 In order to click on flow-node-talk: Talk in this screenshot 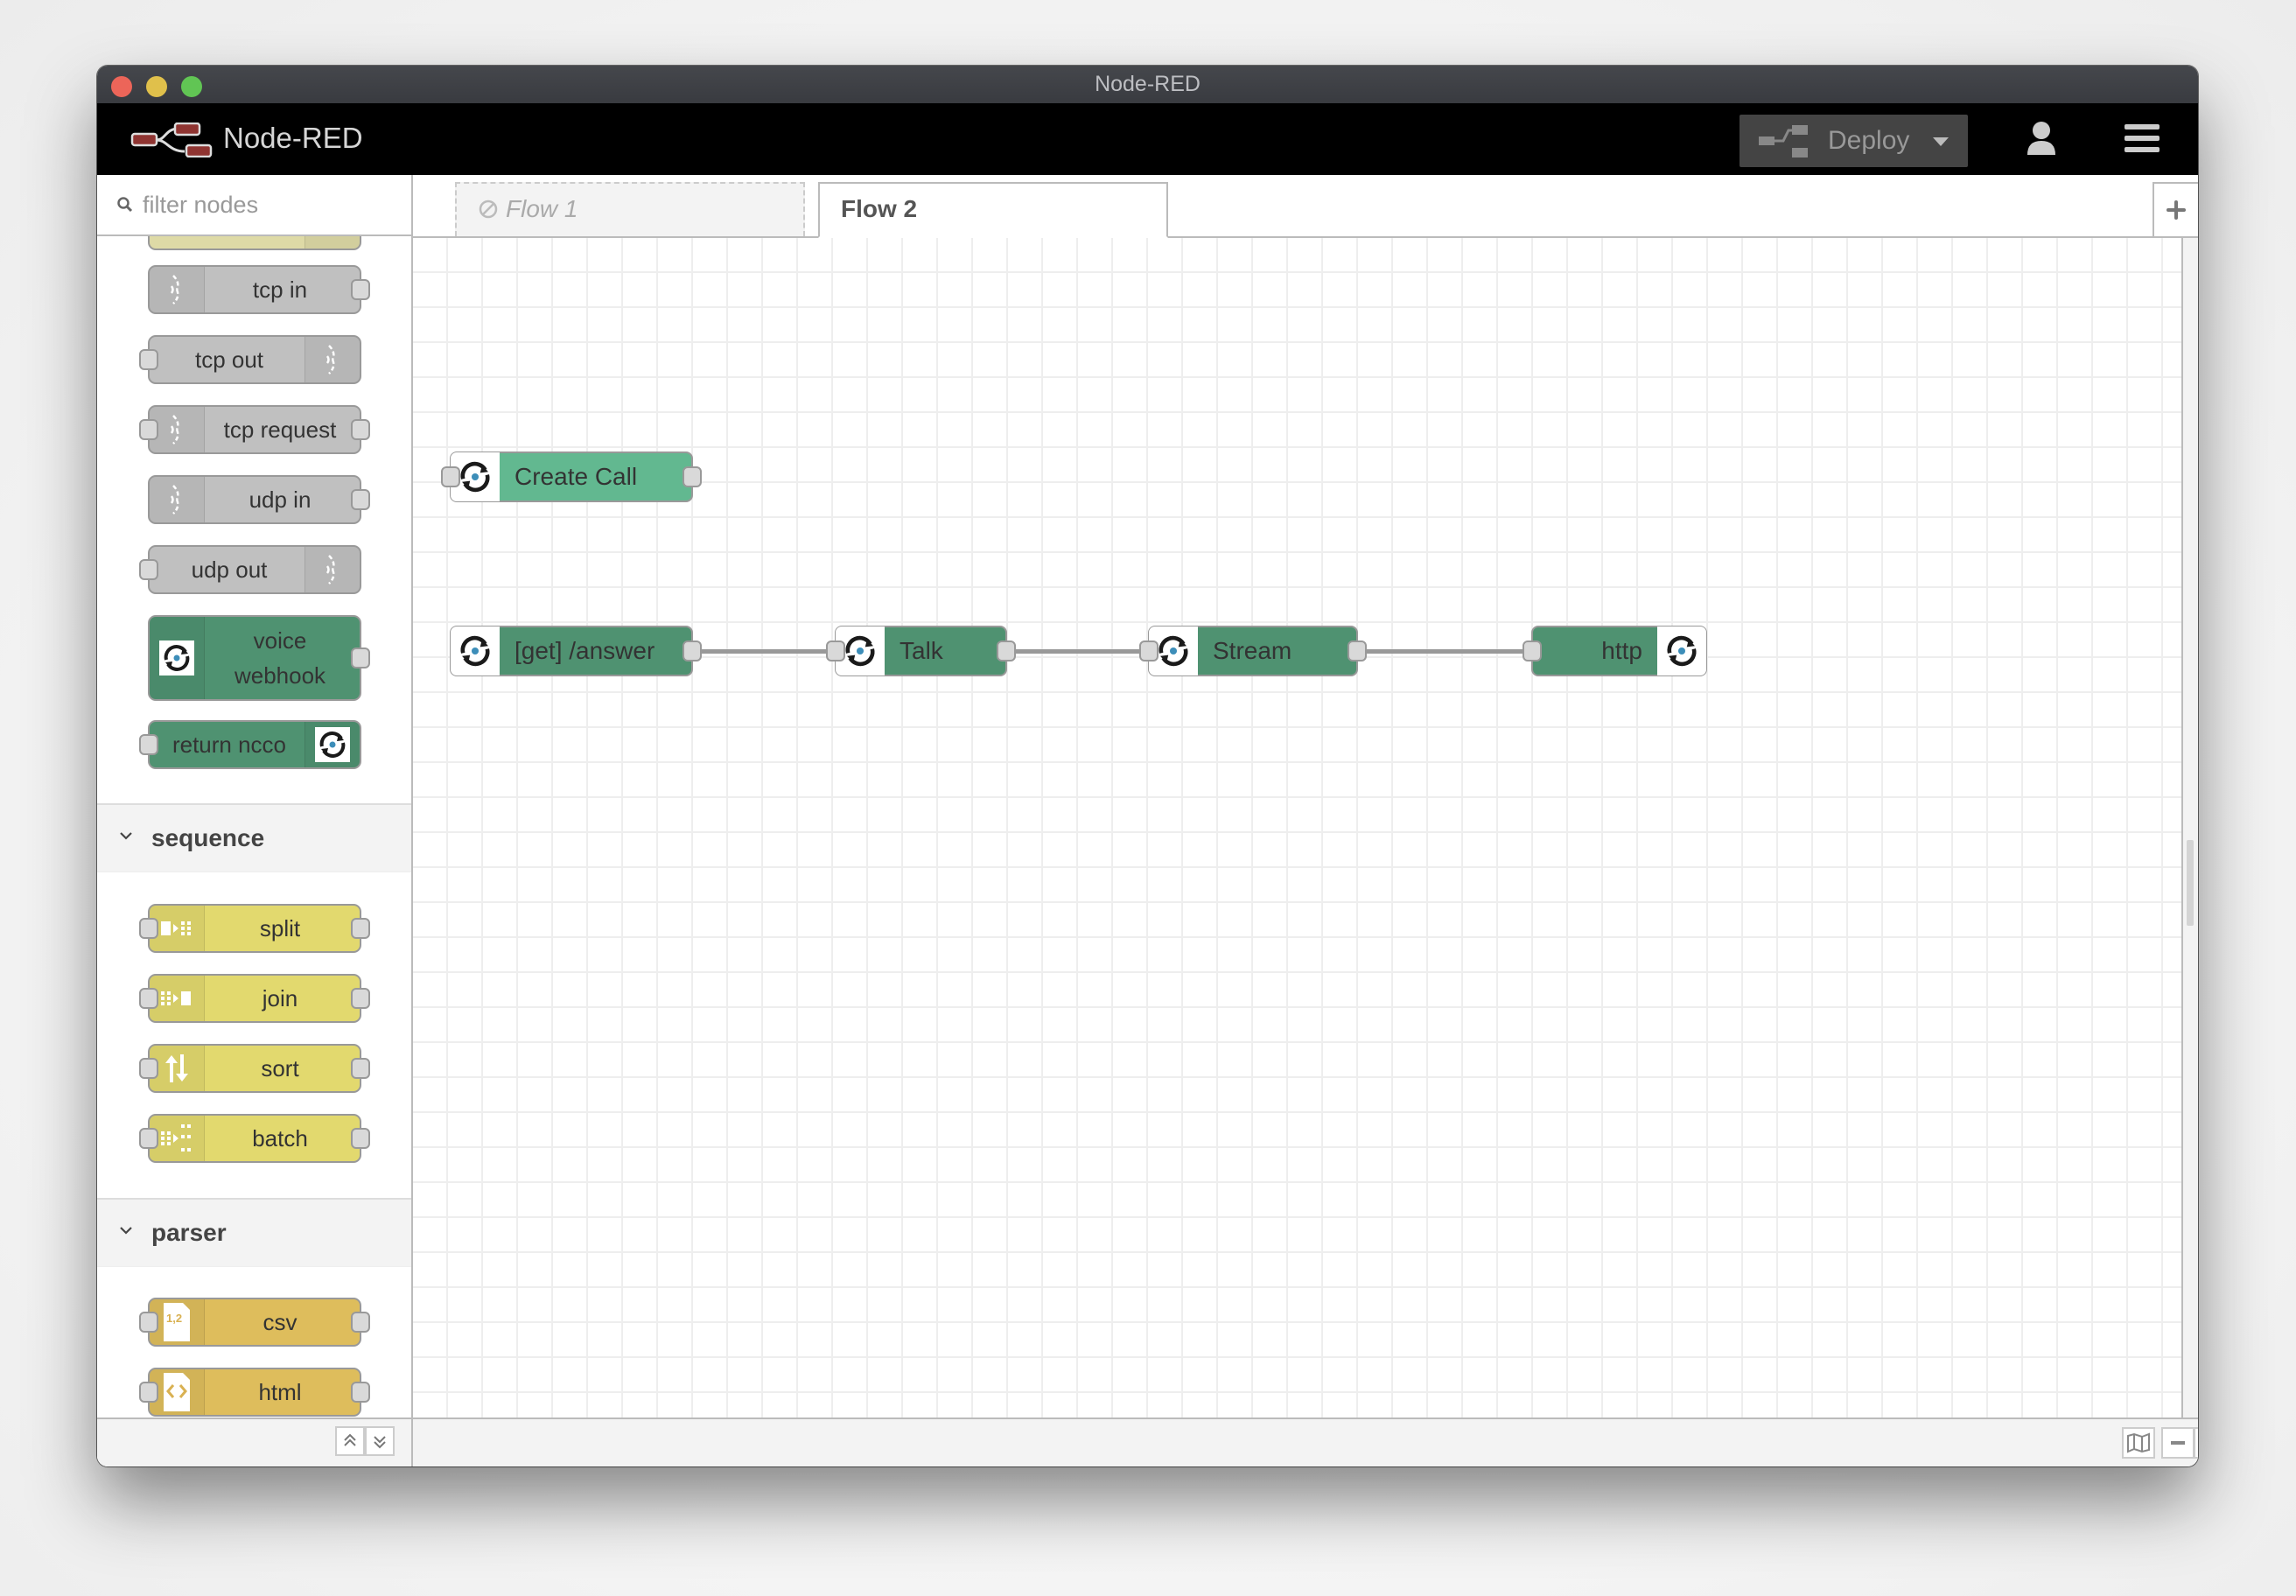, I will do `click(921, 651)`.